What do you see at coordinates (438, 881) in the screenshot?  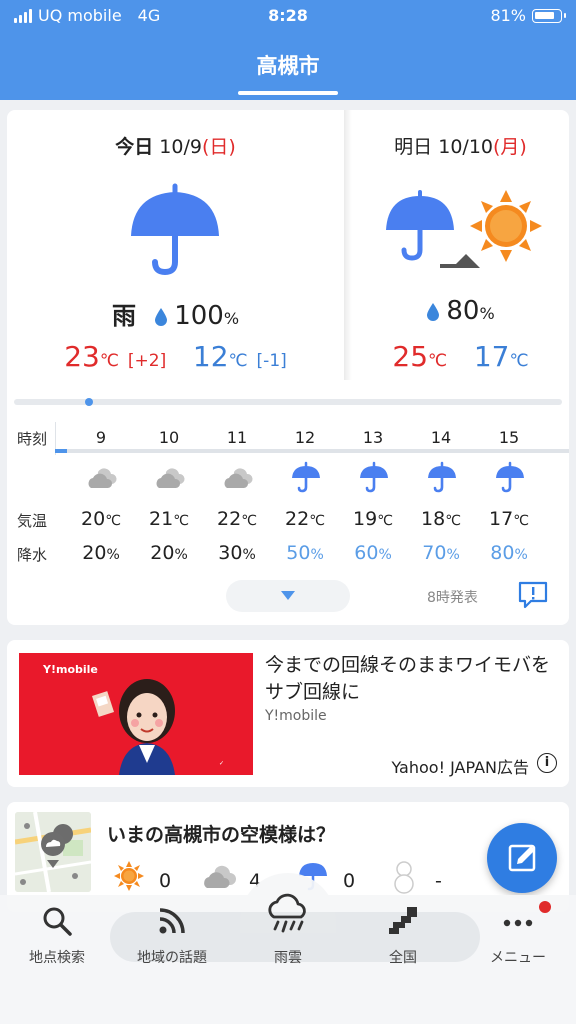 I see `snow-count: -` at bounding box center [438, 881].